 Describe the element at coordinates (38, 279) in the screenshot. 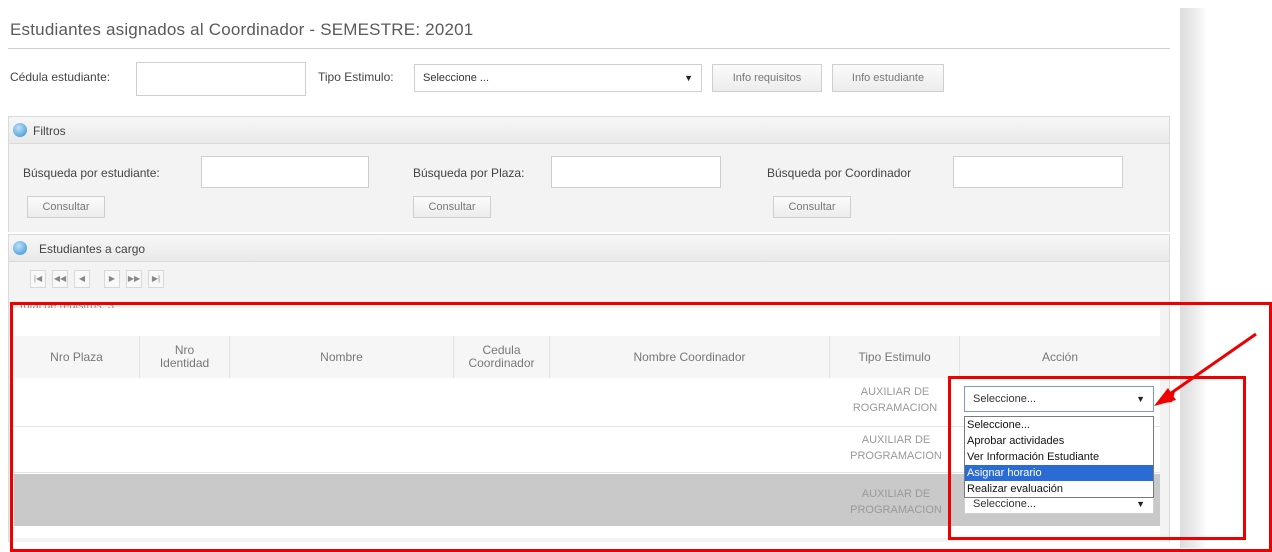

I see `first-page-icon: |◀` at that location.